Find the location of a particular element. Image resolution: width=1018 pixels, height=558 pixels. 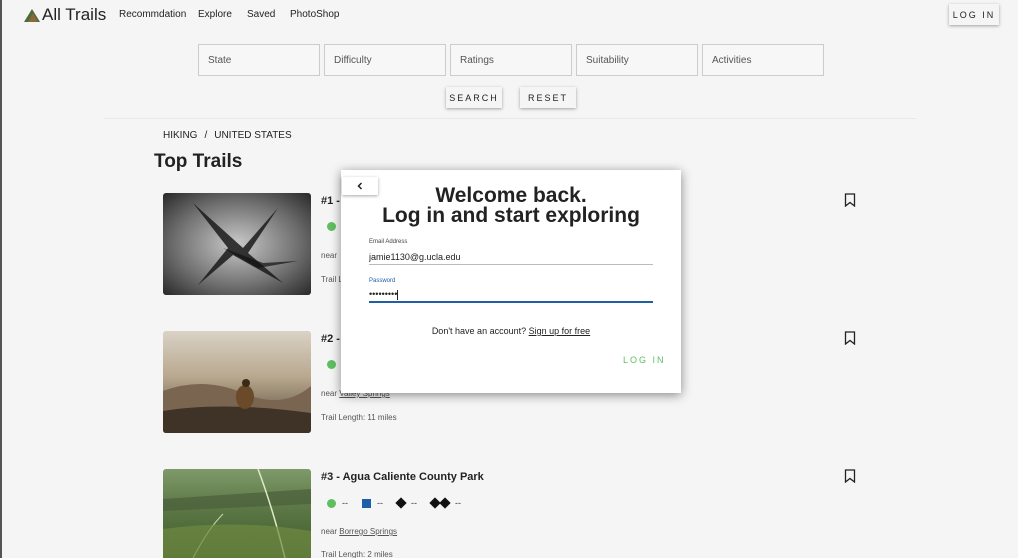

trail-3-stat-black-diamond-value: -- is located at coordinates (414, 503).